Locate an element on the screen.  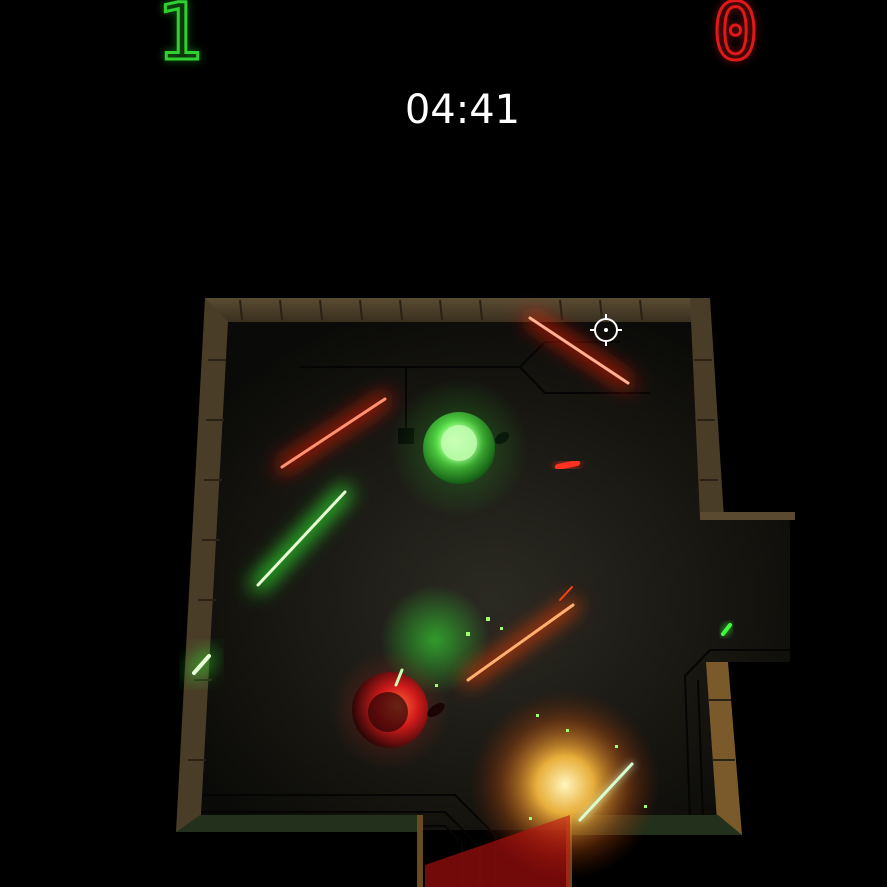
red-laser-small is located at coordinates (567, 465).